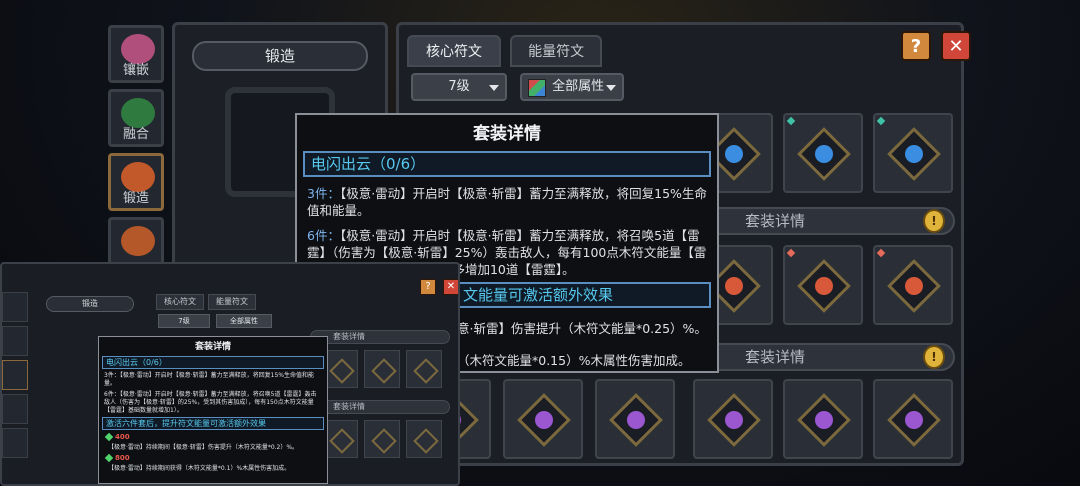 Image resolution: width=1080 pixels, height=486 pixels. Describe the element at coordinates (507, 134) in the screenshot. I see `tooltip-title: 套装详情` at that location.